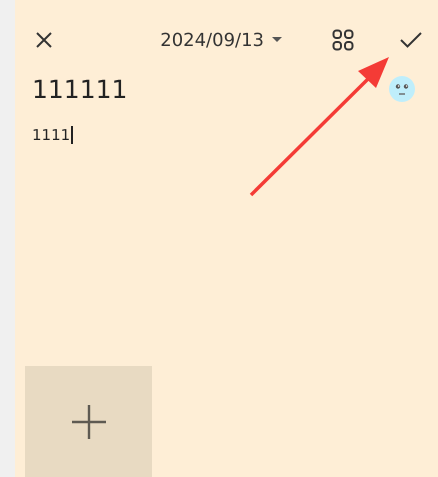 This screenshot has height=477, width=438. I want to click on grid-icon, so click(343, 40).